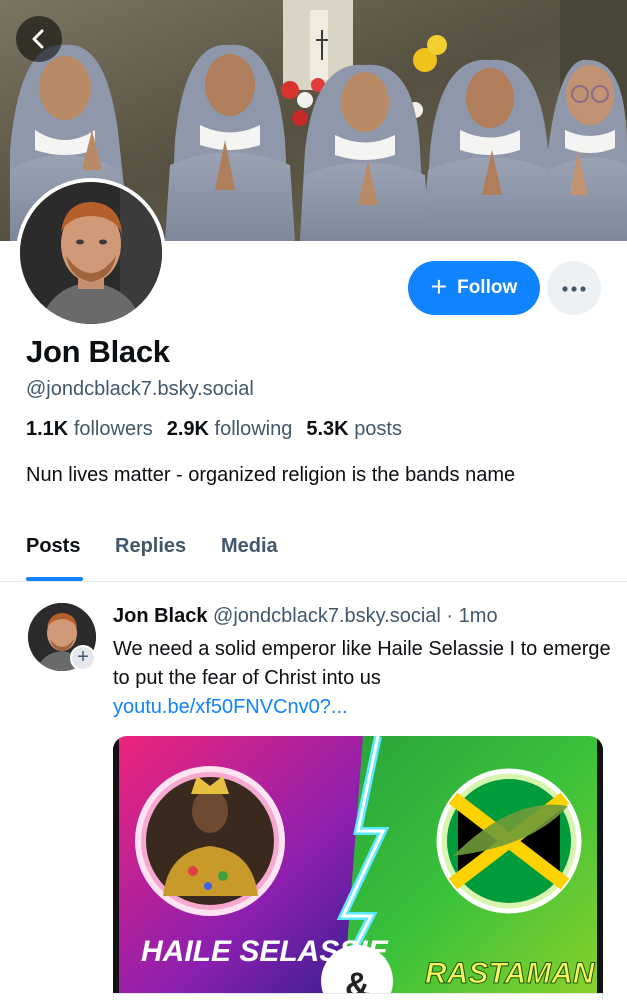 Image resolution: width=627 pixels, height=1000 pixels. Describe the element at coordinates (327, 429) in the screenshot. I see `posts-count: 5.3K` at that location.